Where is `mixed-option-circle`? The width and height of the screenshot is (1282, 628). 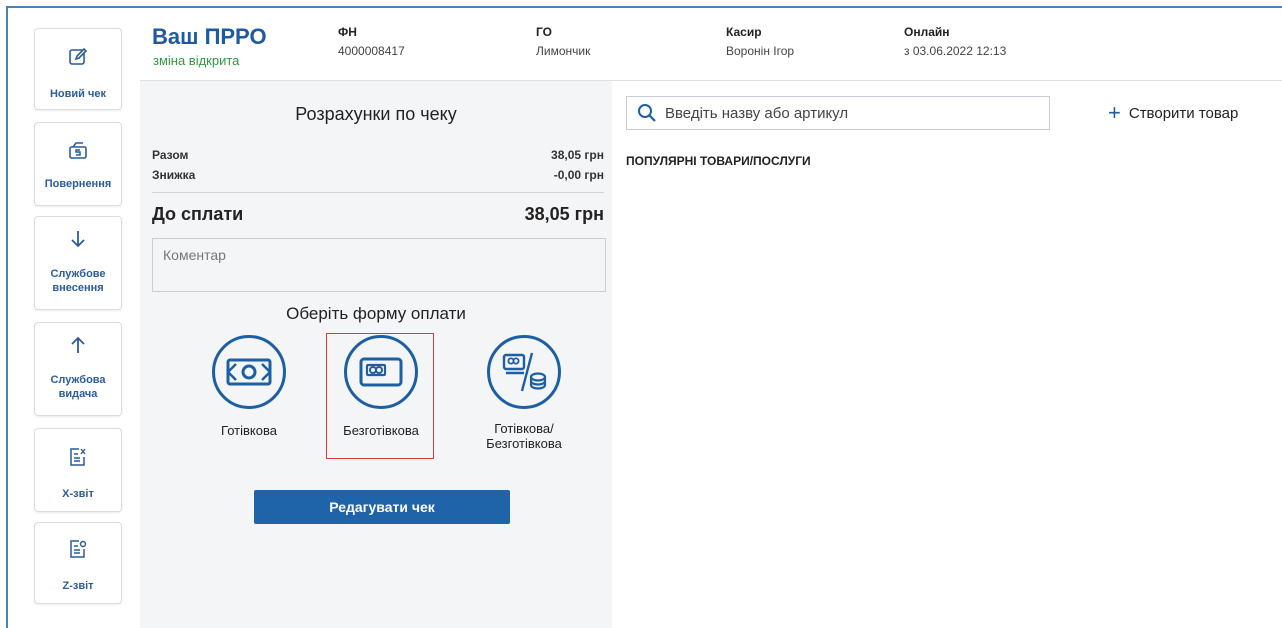
mixed-option-circle is located at coordinates (524, 372).